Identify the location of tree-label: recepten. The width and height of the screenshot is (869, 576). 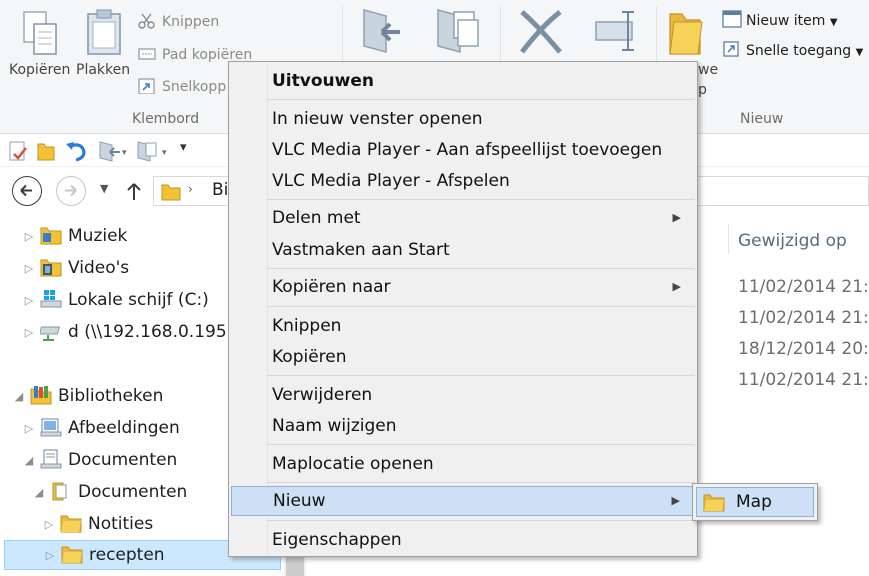
(127, 555).